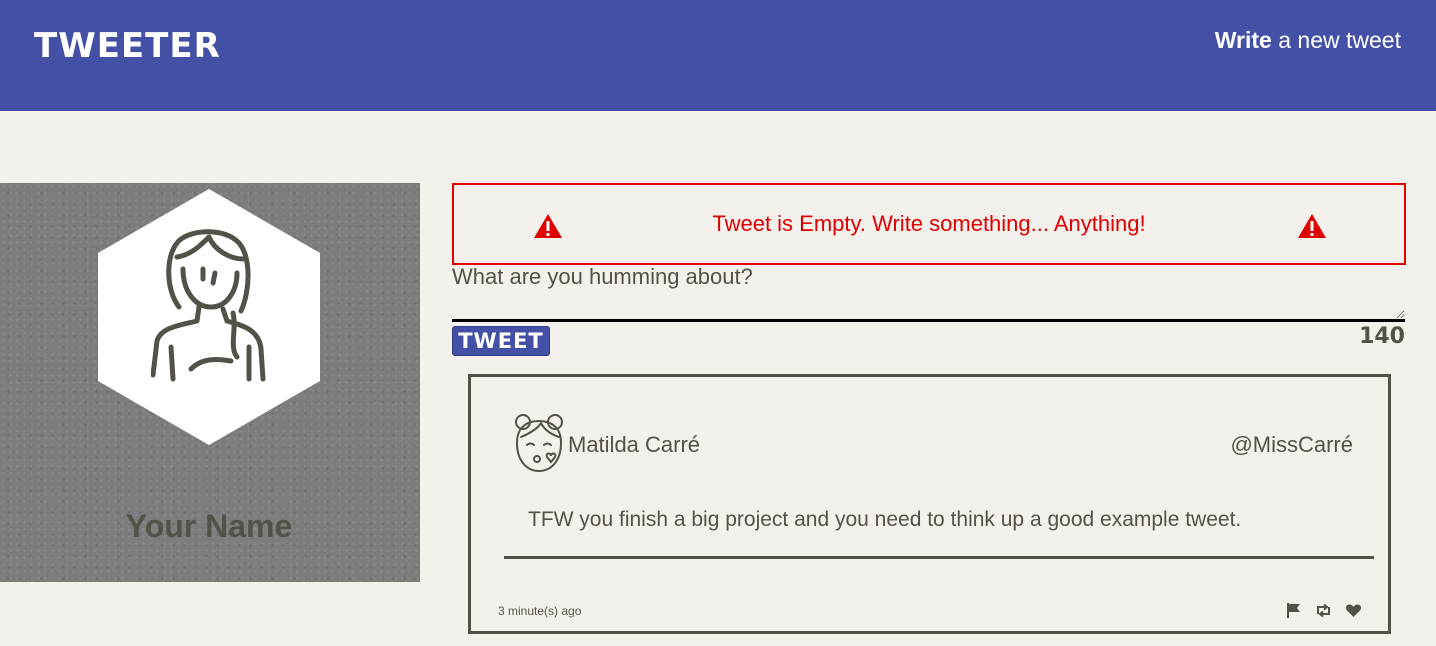 Image resolution: width=1436 pixels, height=646 pixels. Describe the element at coordinates (1339, 40) in the screenshot. I see `compose-link-text: a new tweet` at that location.